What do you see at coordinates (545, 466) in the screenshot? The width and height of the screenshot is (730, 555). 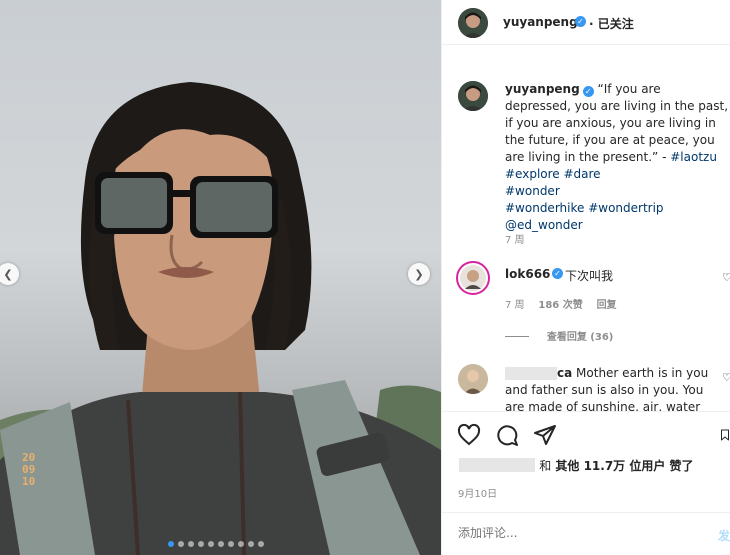 I see `likes-prefix: 和` at bounding box center [545, 466].